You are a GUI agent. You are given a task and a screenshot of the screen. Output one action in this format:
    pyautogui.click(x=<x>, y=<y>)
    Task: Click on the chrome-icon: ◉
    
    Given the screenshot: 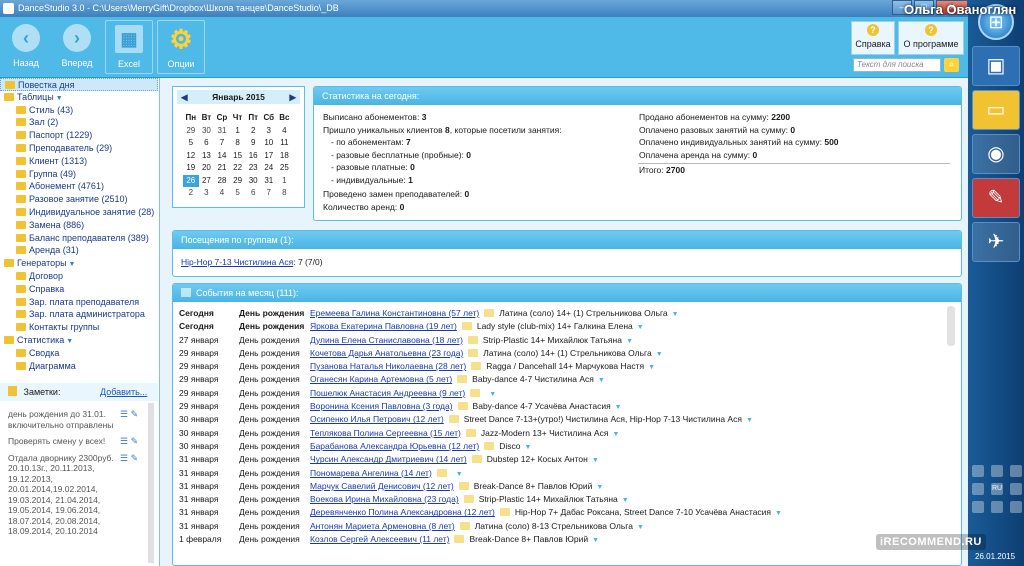 What is the action you would take?
    pyautogui.click(x=996, y=154)
    